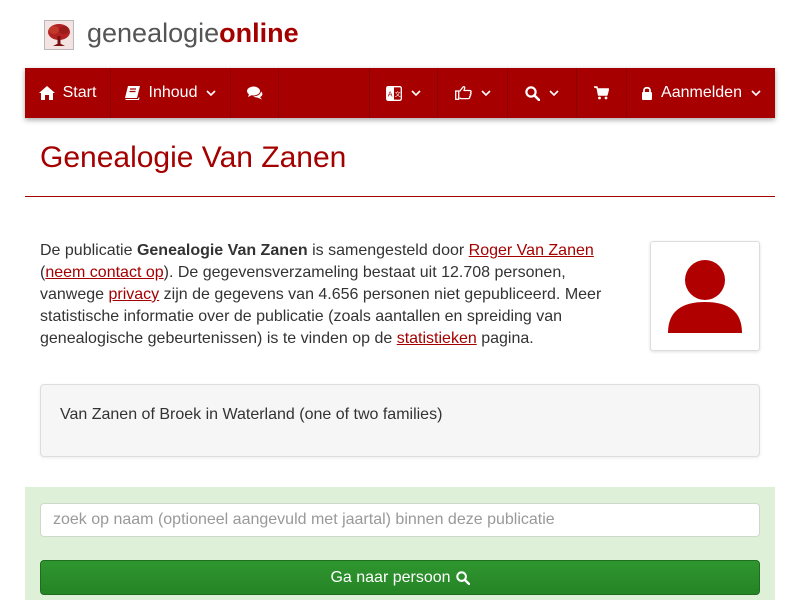  What do you see at coordinates (403, 93) in the screenshot?
I see `nav-language: A文` at bounding box center [403, 93].